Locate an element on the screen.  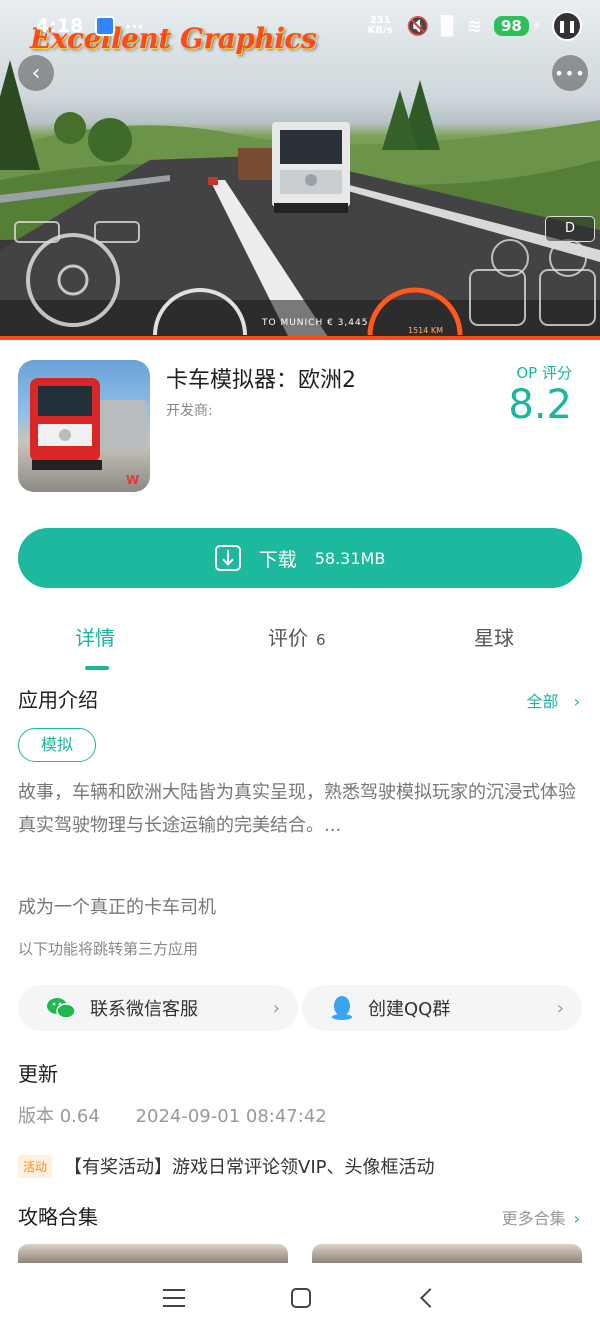
update-date: 2024-09-01 08:47:42 is located at coordinates (231, 1116).